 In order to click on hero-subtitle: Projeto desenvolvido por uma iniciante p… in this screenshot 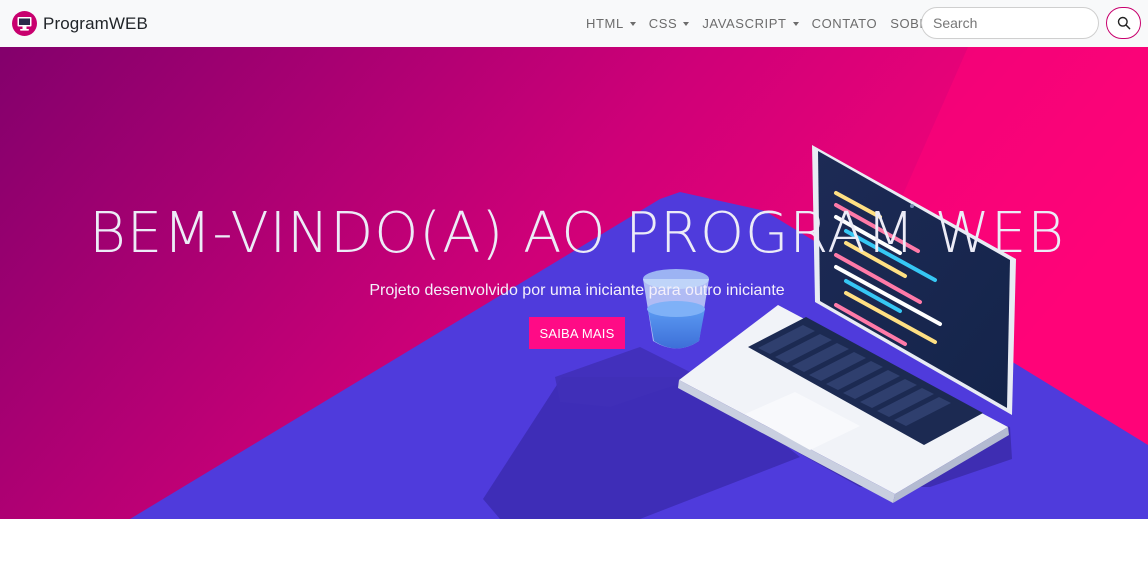, I will do `click(577, 290)`.